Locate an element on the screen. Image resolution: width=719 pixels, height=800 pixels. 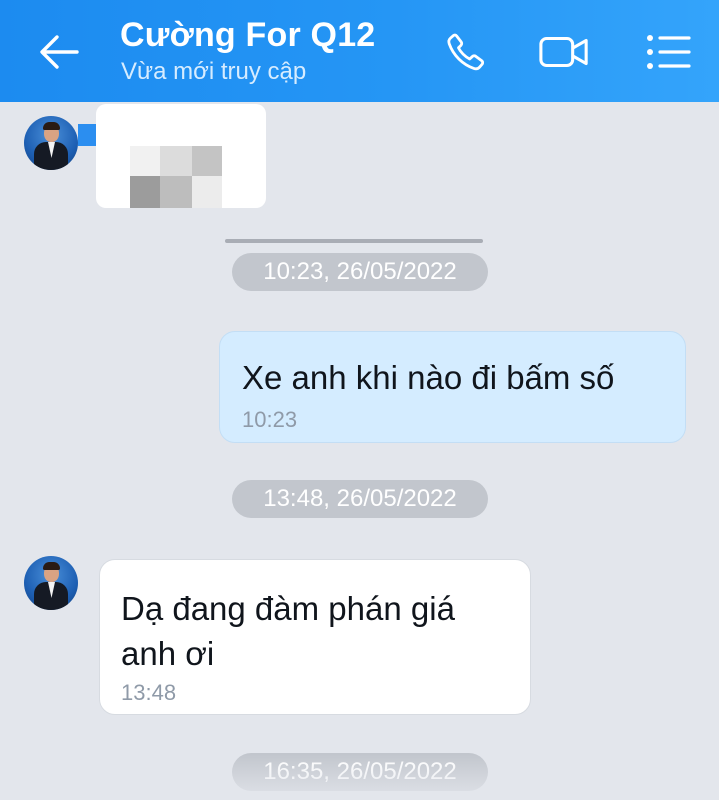
list-menu-icon is located at coordinates (669, 52).